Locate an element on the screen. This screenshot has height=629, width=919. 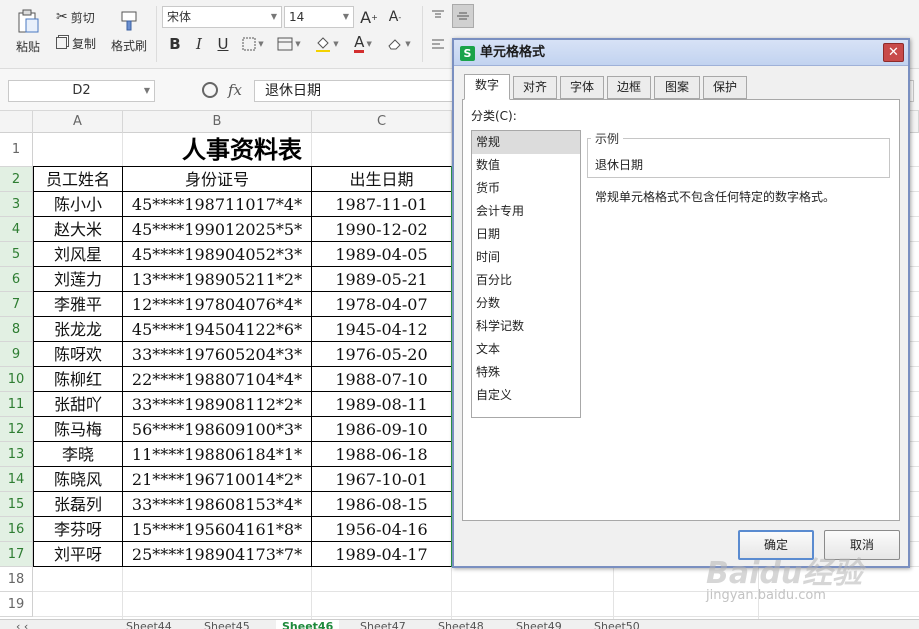
table-cell: 刘莲力 is located at coordinates (78, 279).